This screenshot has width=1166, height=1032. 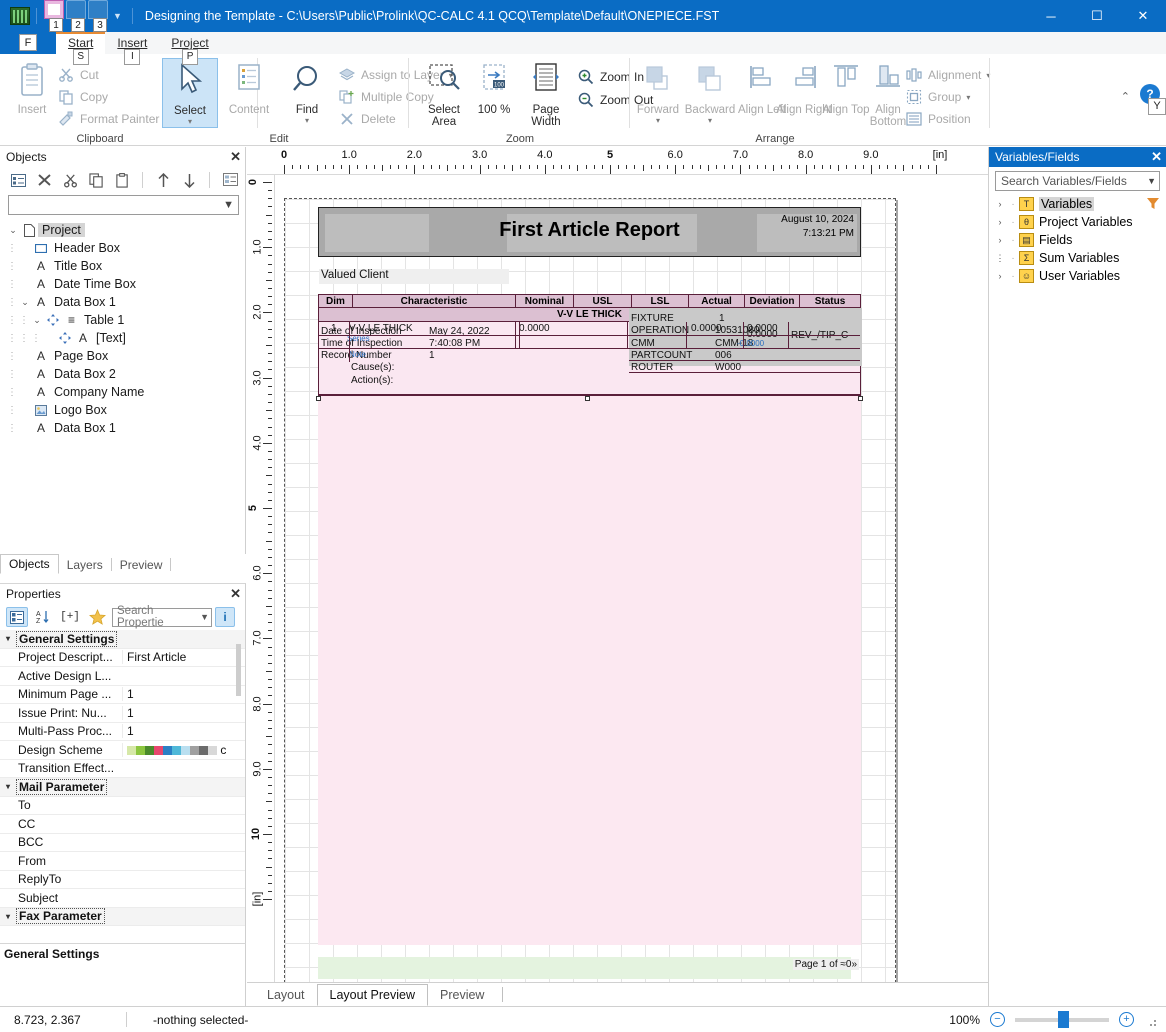 I want to click on info-icon: i, so click(x=225, y=617).